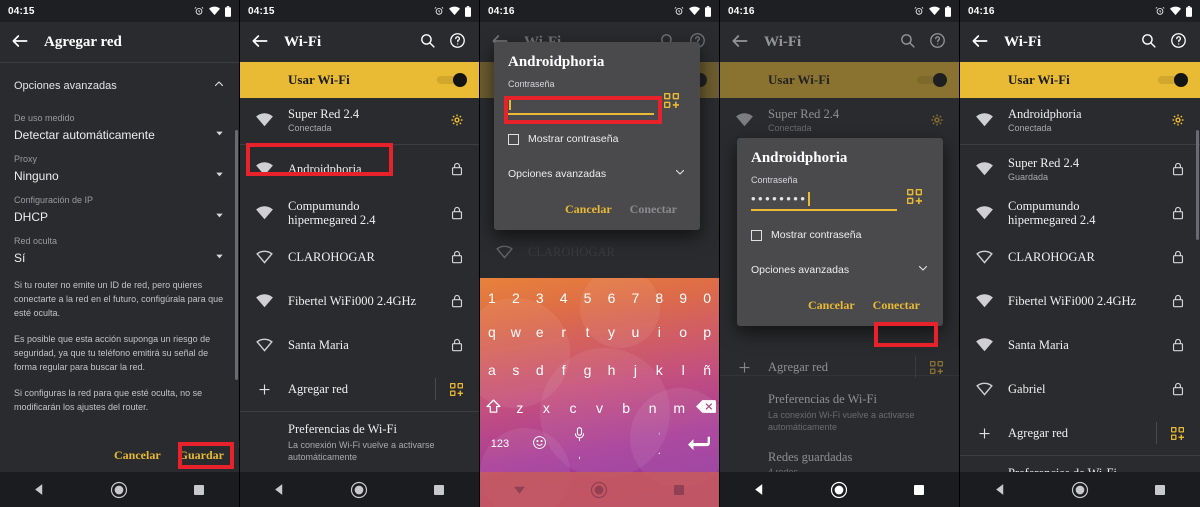 This screenshot has height=507, width=1200. What do you see at coordinates (119, 87) in the screenshot?
I see `advanced-options-header: Opciones avanzadas` at bounding box center [119, 87].